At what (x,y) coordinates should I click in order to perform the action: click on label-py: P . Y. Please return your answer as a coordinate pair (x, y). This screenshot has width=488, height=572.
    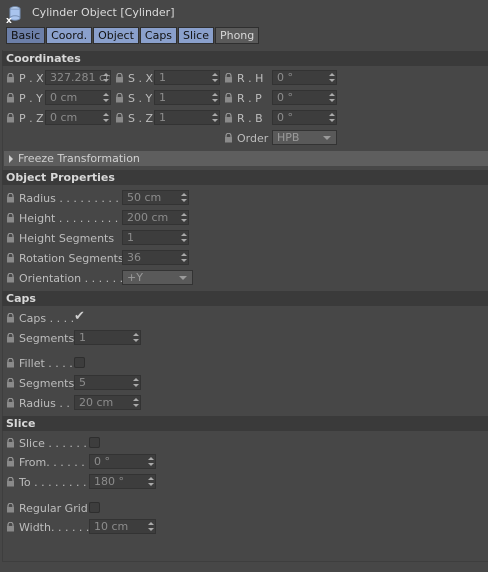
    Looking at the image, I should click on (31, 98).